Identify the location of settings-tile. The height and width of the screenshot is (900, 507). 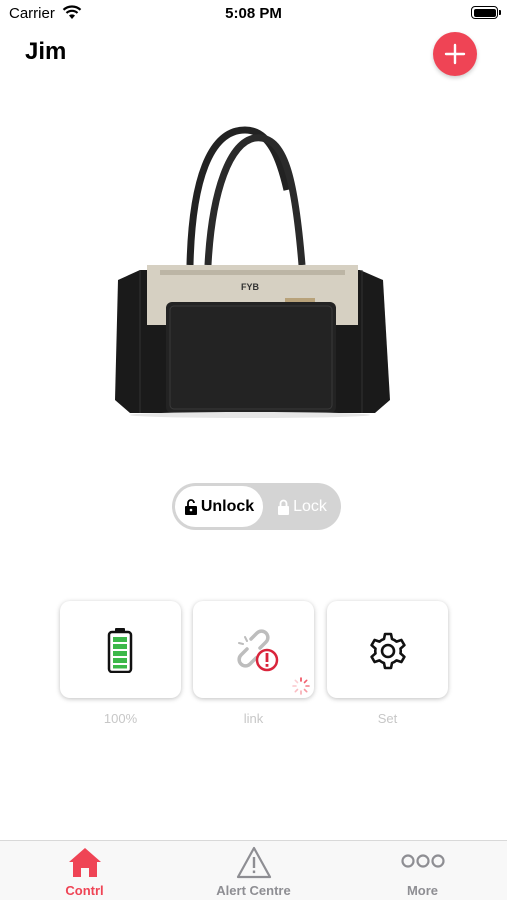
(387, 649).